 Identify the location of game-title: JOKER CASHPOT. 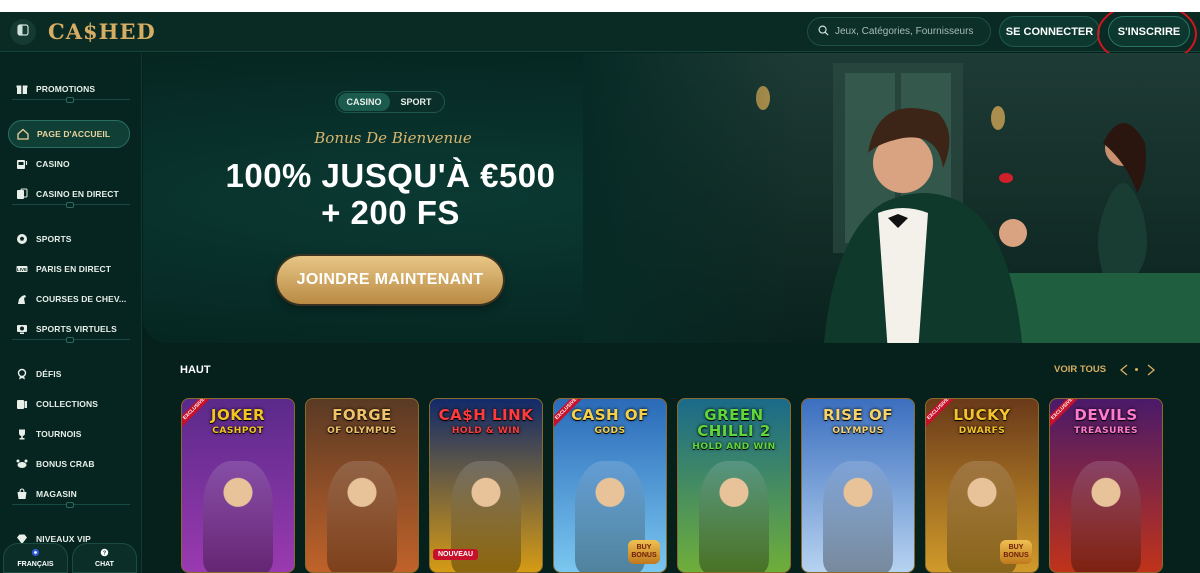
(238, 423).